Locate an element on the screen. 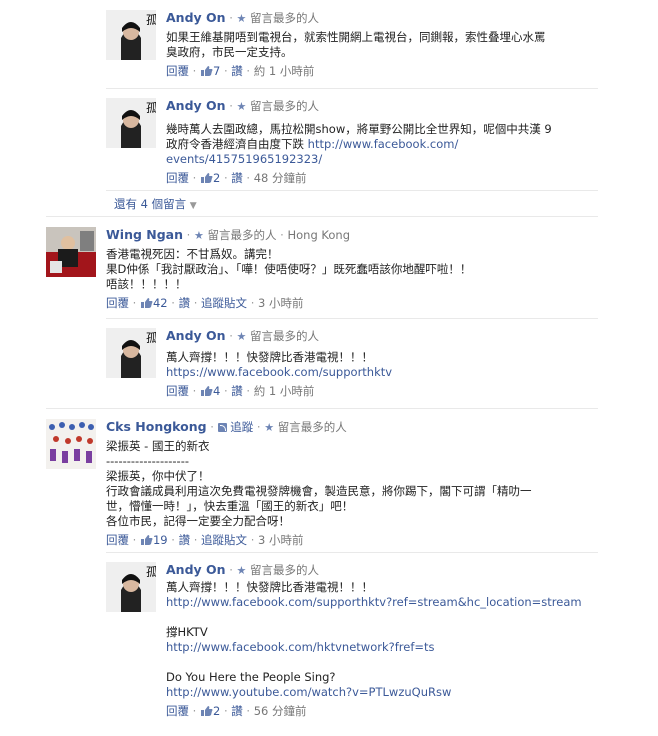 The width and height of the screenshot is (658, 736). comment-link: https://www.facebook.com/supporthktv is located at coordinates (279, 372).